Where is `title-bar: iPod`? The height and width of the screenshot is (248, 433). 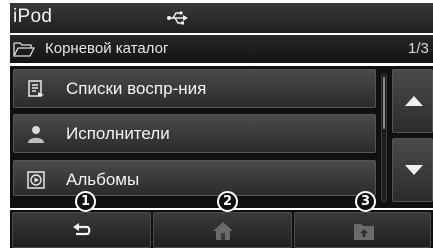 title-bar: iPod is located at coordinates (221, 18).